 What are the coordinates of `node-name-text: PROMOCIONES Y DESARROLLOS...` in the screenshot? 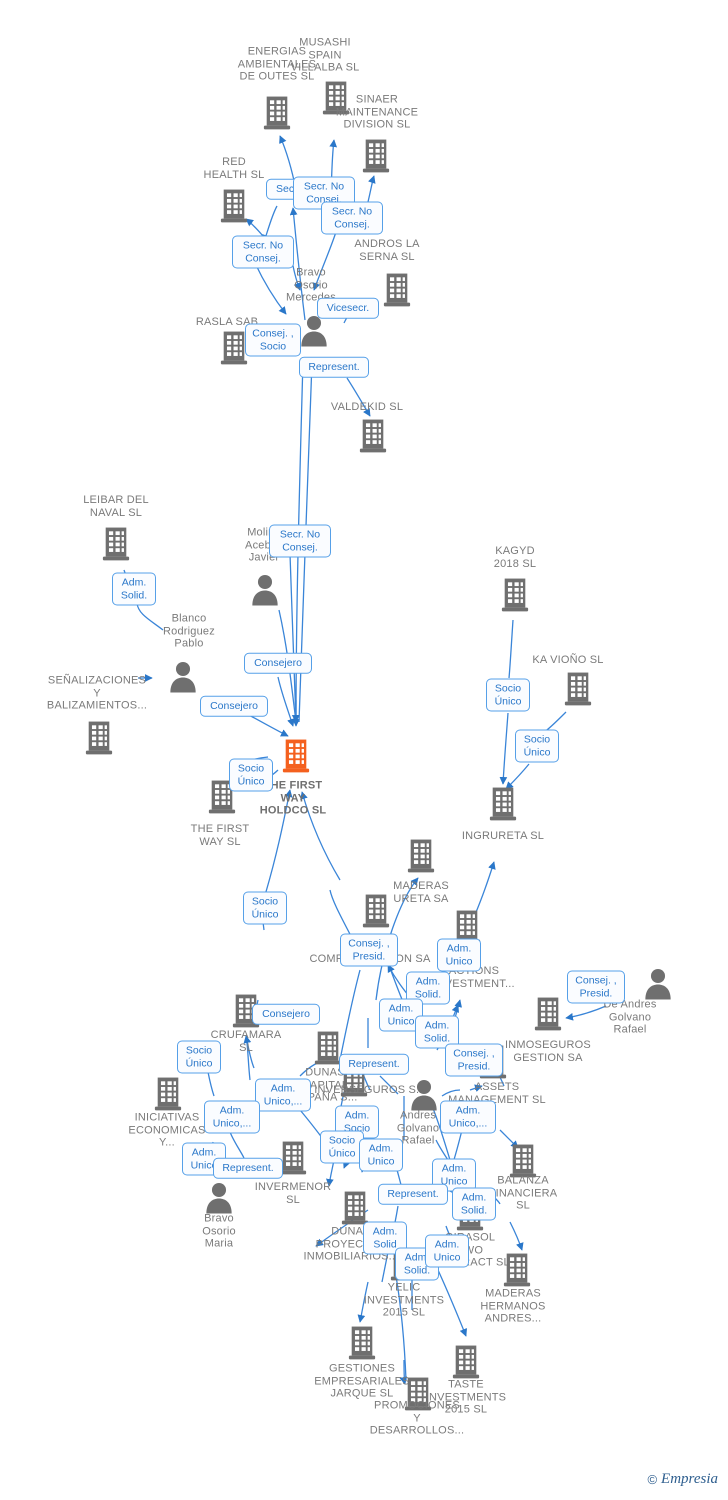 It's located at (417, 1418).